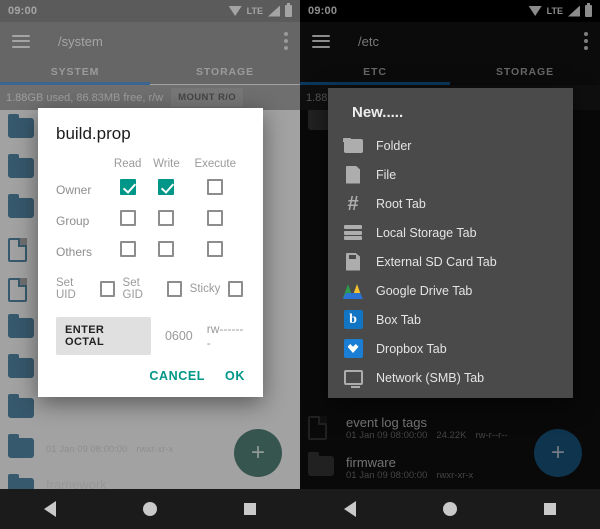 This screenshot has width=600, height=529. Describe the element at coordinates (451, 435) in the screenshot. I see `file-size: 24.22K` at that location.